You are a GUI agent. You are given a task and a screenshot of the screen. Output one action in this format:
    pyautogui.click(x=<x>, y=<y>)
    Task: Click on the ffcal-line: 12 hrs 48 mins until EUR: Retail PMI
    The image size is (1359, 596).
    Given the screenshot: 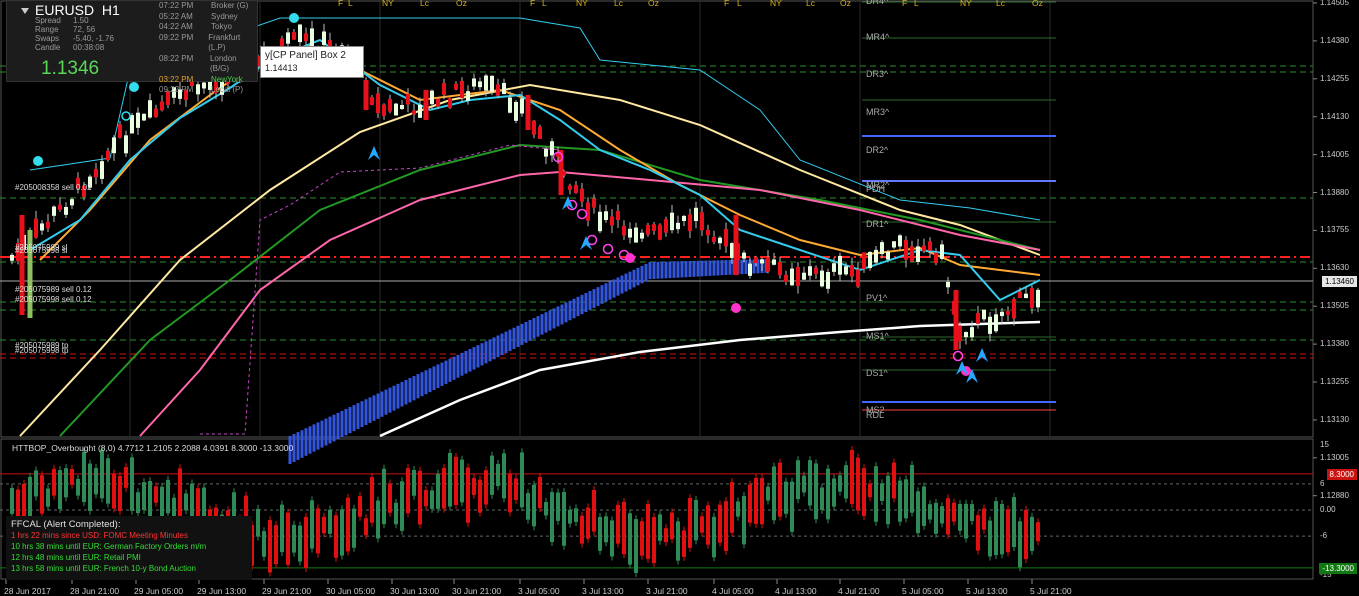 What is the action you would take?
    pyautogui.click(x=76, y=557)
    